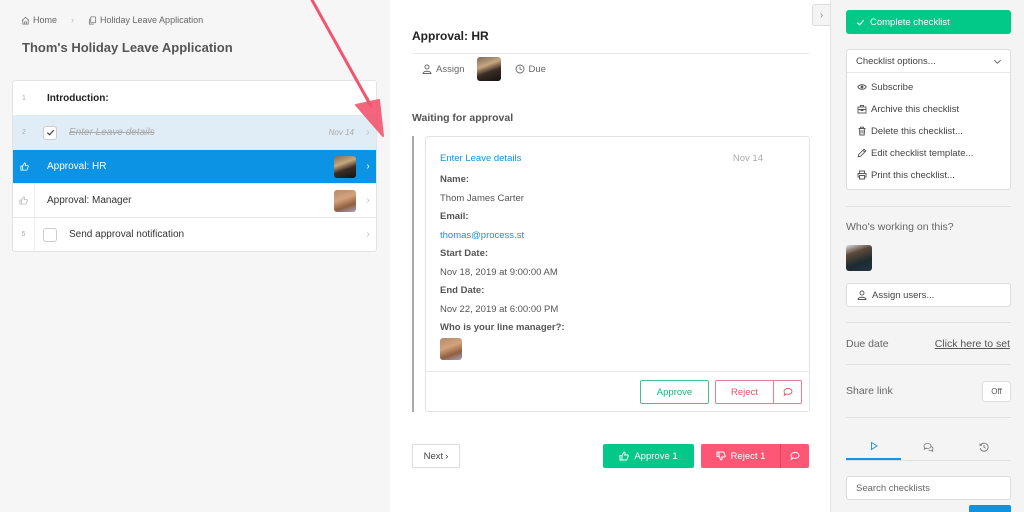 The height and width of the screenshot is (512, 1024). What do you see at coordinates (194, 200) in the screenshot?
I see `task-item-approval-manager: Approval: Manager ›` at bounding box center [194, 200].